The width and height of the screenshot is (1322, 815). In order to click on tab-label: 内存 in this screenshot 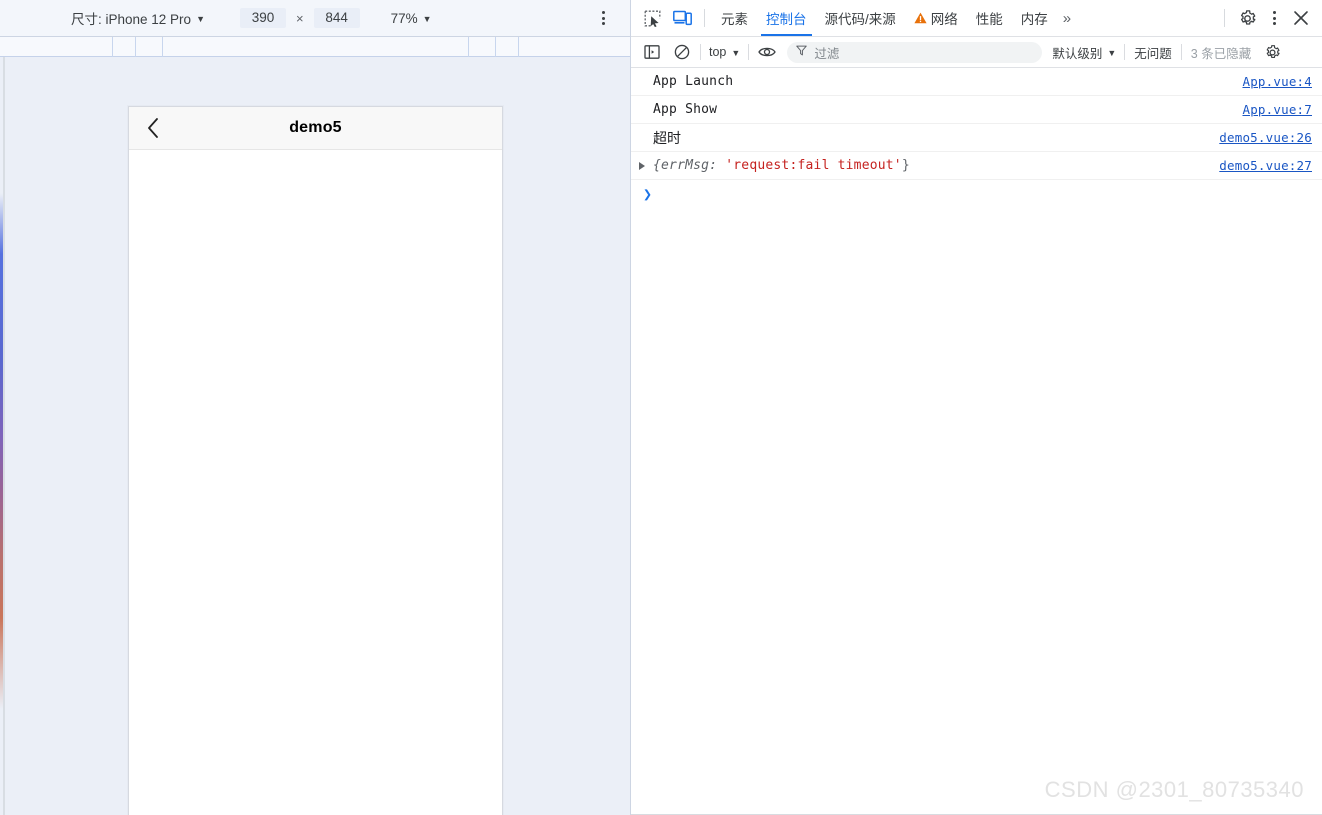, I will do `click(1034, 19)`.